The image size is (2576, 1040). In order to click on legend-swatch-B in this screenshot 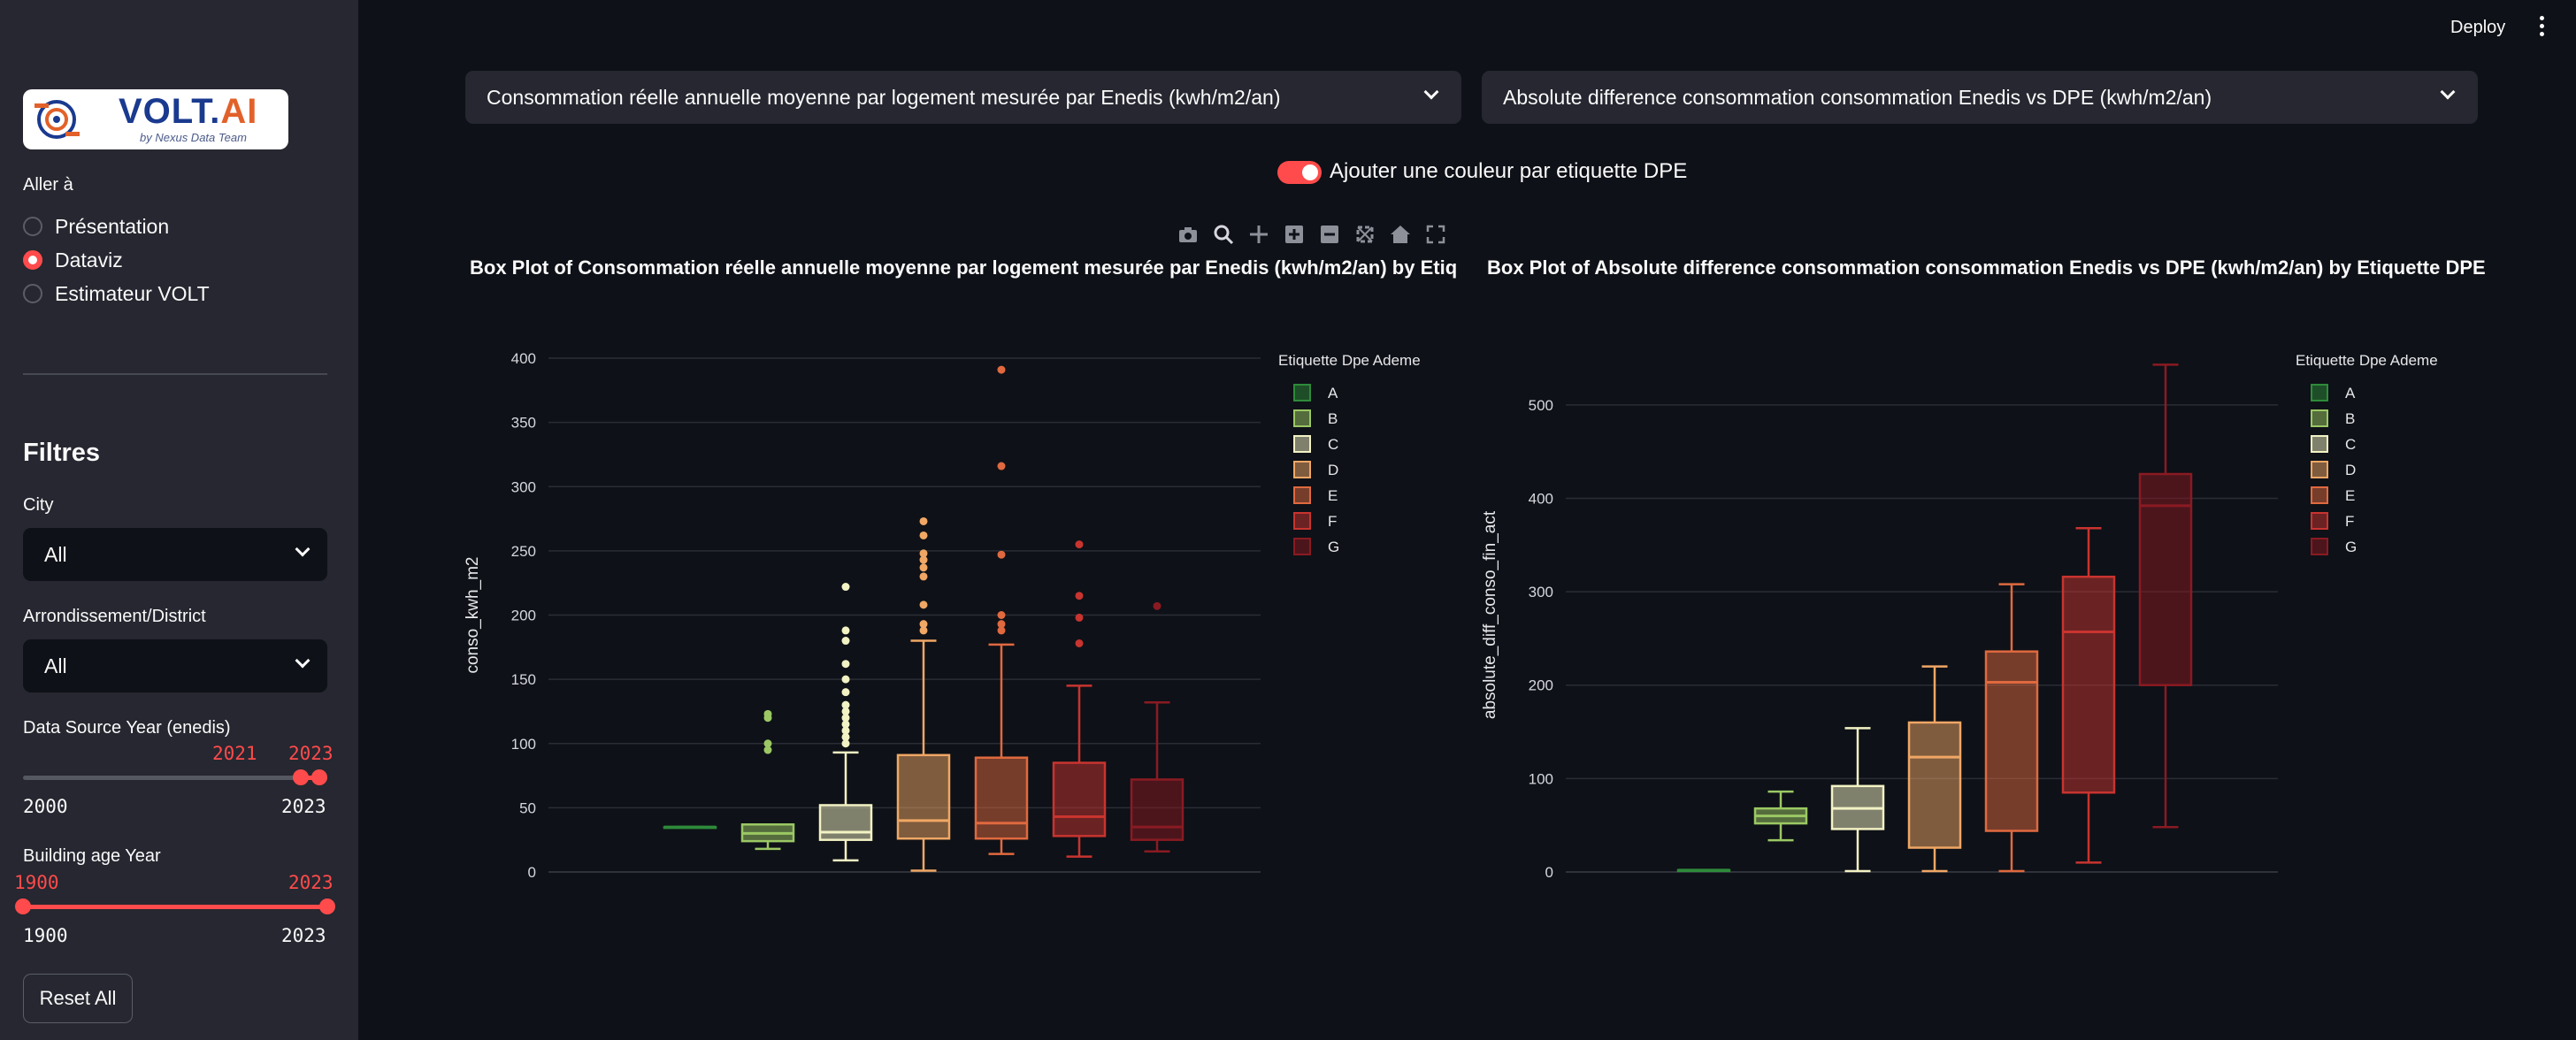, I will do `click(1302, 418)`.